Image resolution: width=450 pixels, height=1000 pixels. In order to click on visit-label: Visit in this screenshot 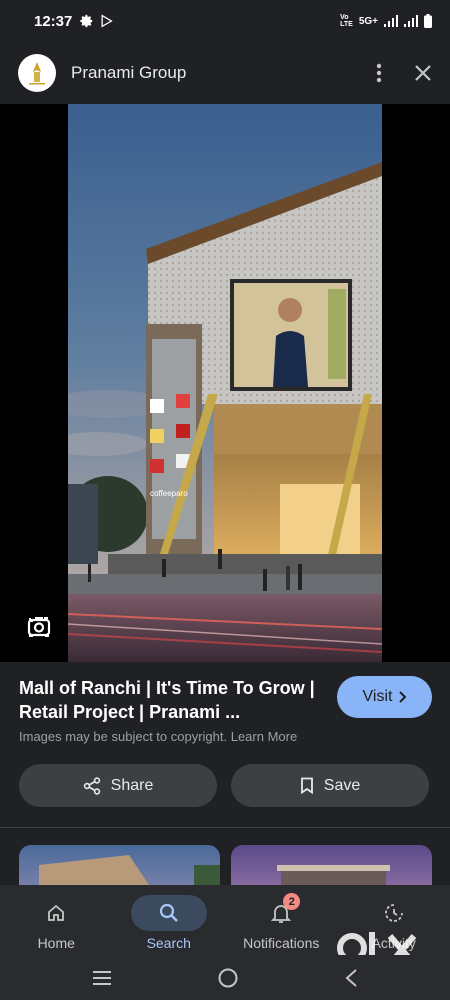, I will do `click(377, 696)`.